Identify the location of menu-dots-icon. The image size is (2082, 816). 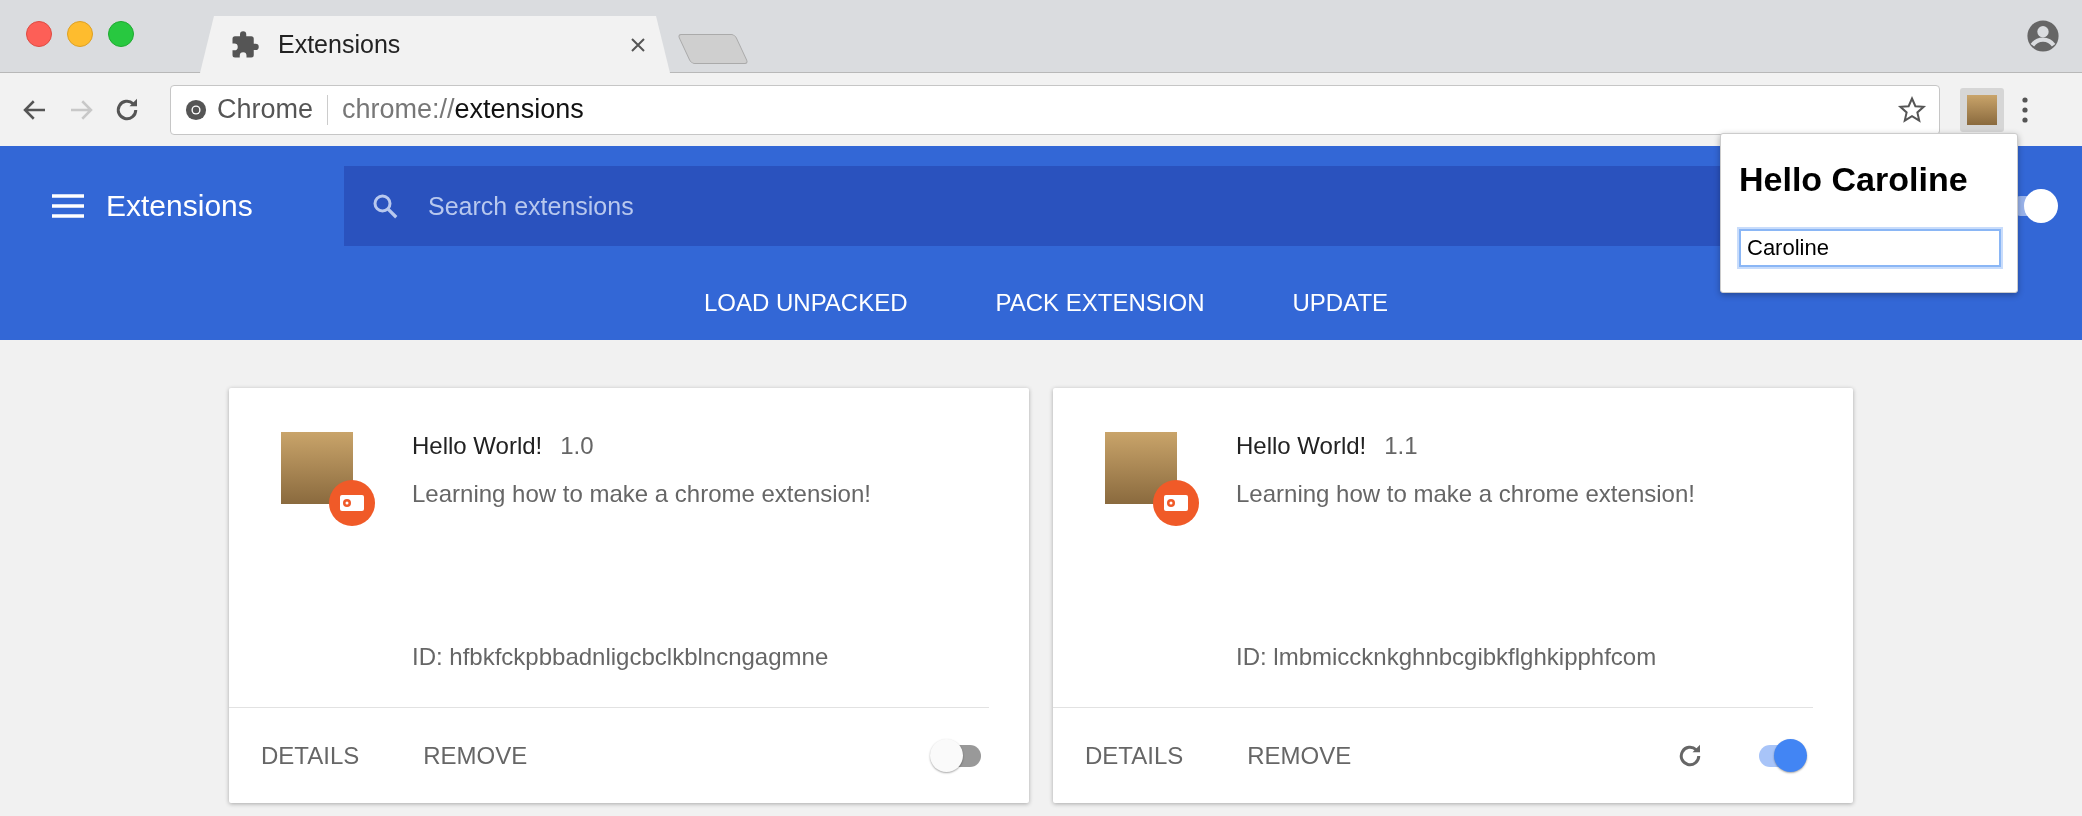
(2025, 109).